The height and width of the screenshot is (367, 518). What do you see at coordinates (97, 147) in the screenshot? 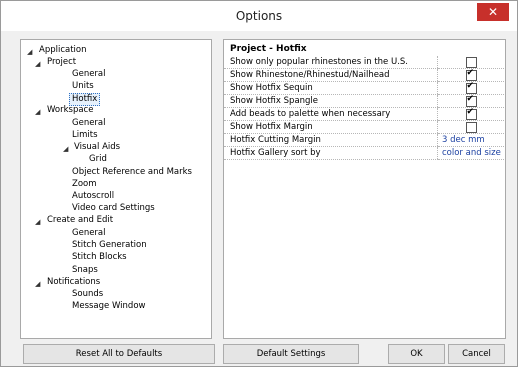
I see `tree-item-visual-aids: Visual Aids` at bounding box center [97, 147].